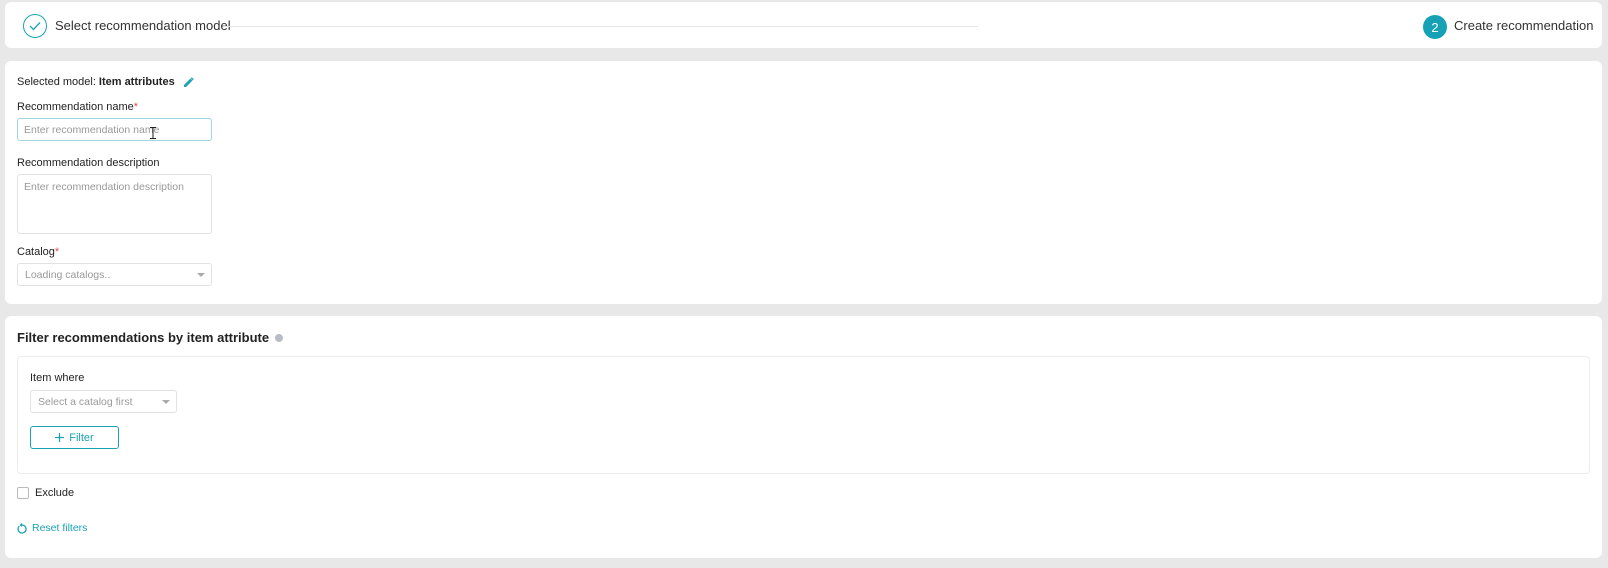 The height and width of the screenshot is (568, 1608). Describe the element at coordinates (600, 26) in the screenshot. I see `stepper-divider` at that location.